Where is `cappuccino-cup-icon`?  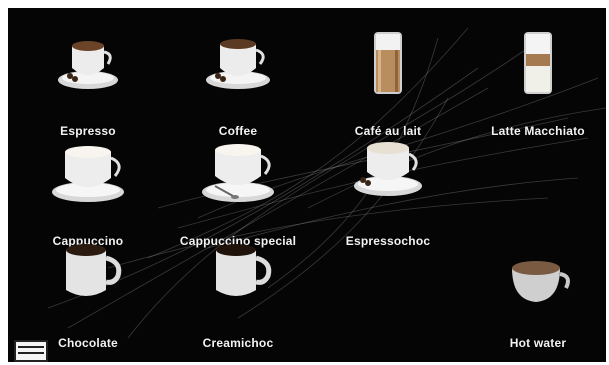 cappuccino-cup-icon is located at coordinates (88, 174).